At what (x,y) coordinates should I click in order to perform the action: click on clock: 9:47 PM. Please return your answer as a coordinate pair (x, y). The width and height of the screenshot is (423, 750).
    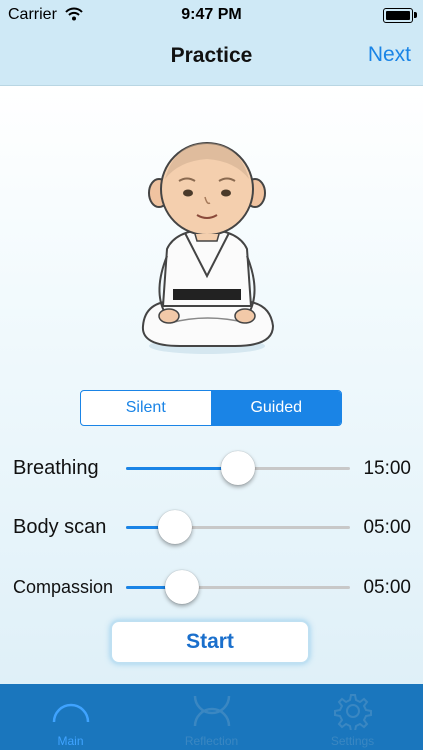
    Looking at the image, I should click on (211, 14).